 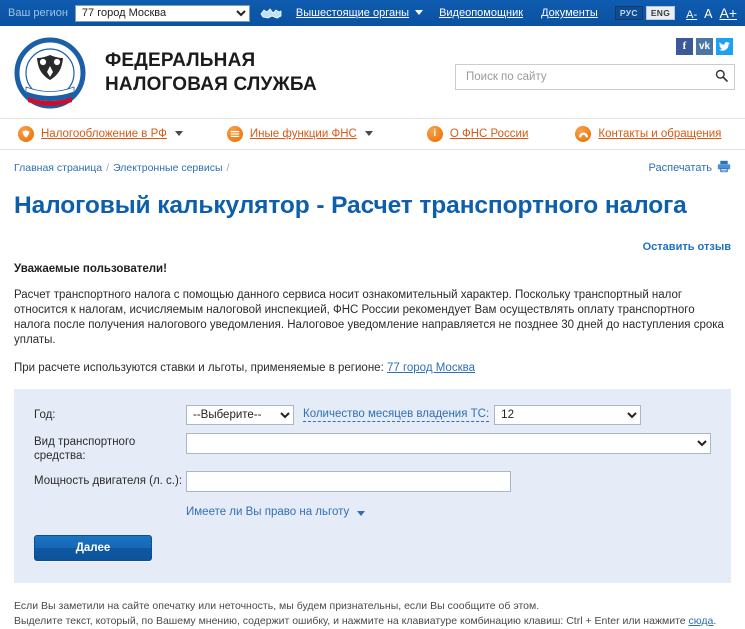 What do you see at coordinates (372, 246) in the screenshot?
I see `feedback-row: Оставить отзыв` at bounding box center [372, 246].